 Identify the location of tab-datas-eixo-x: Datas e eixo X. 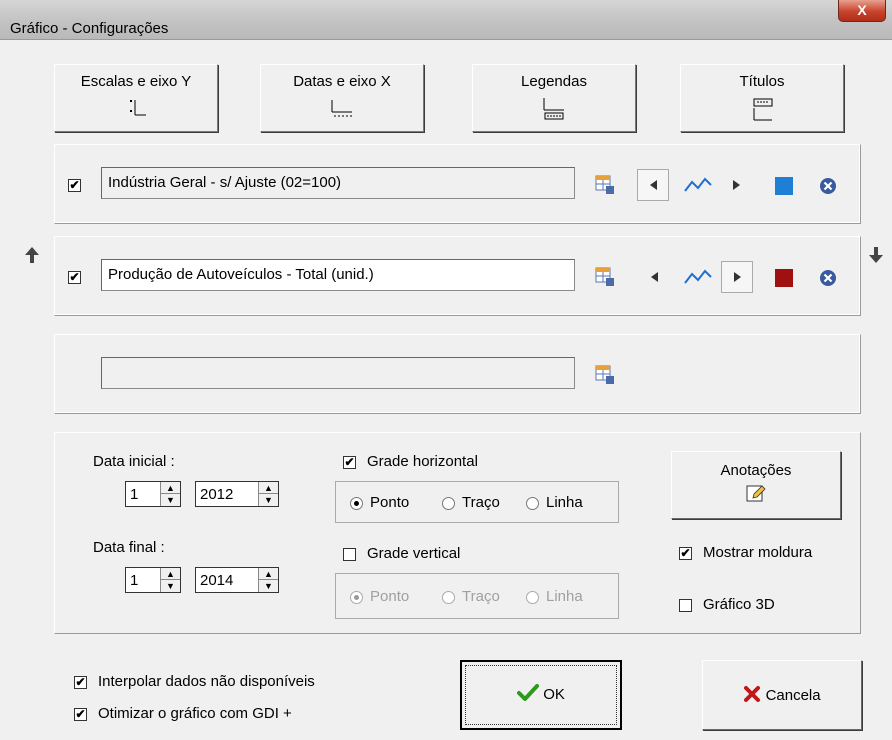
(342, 98).